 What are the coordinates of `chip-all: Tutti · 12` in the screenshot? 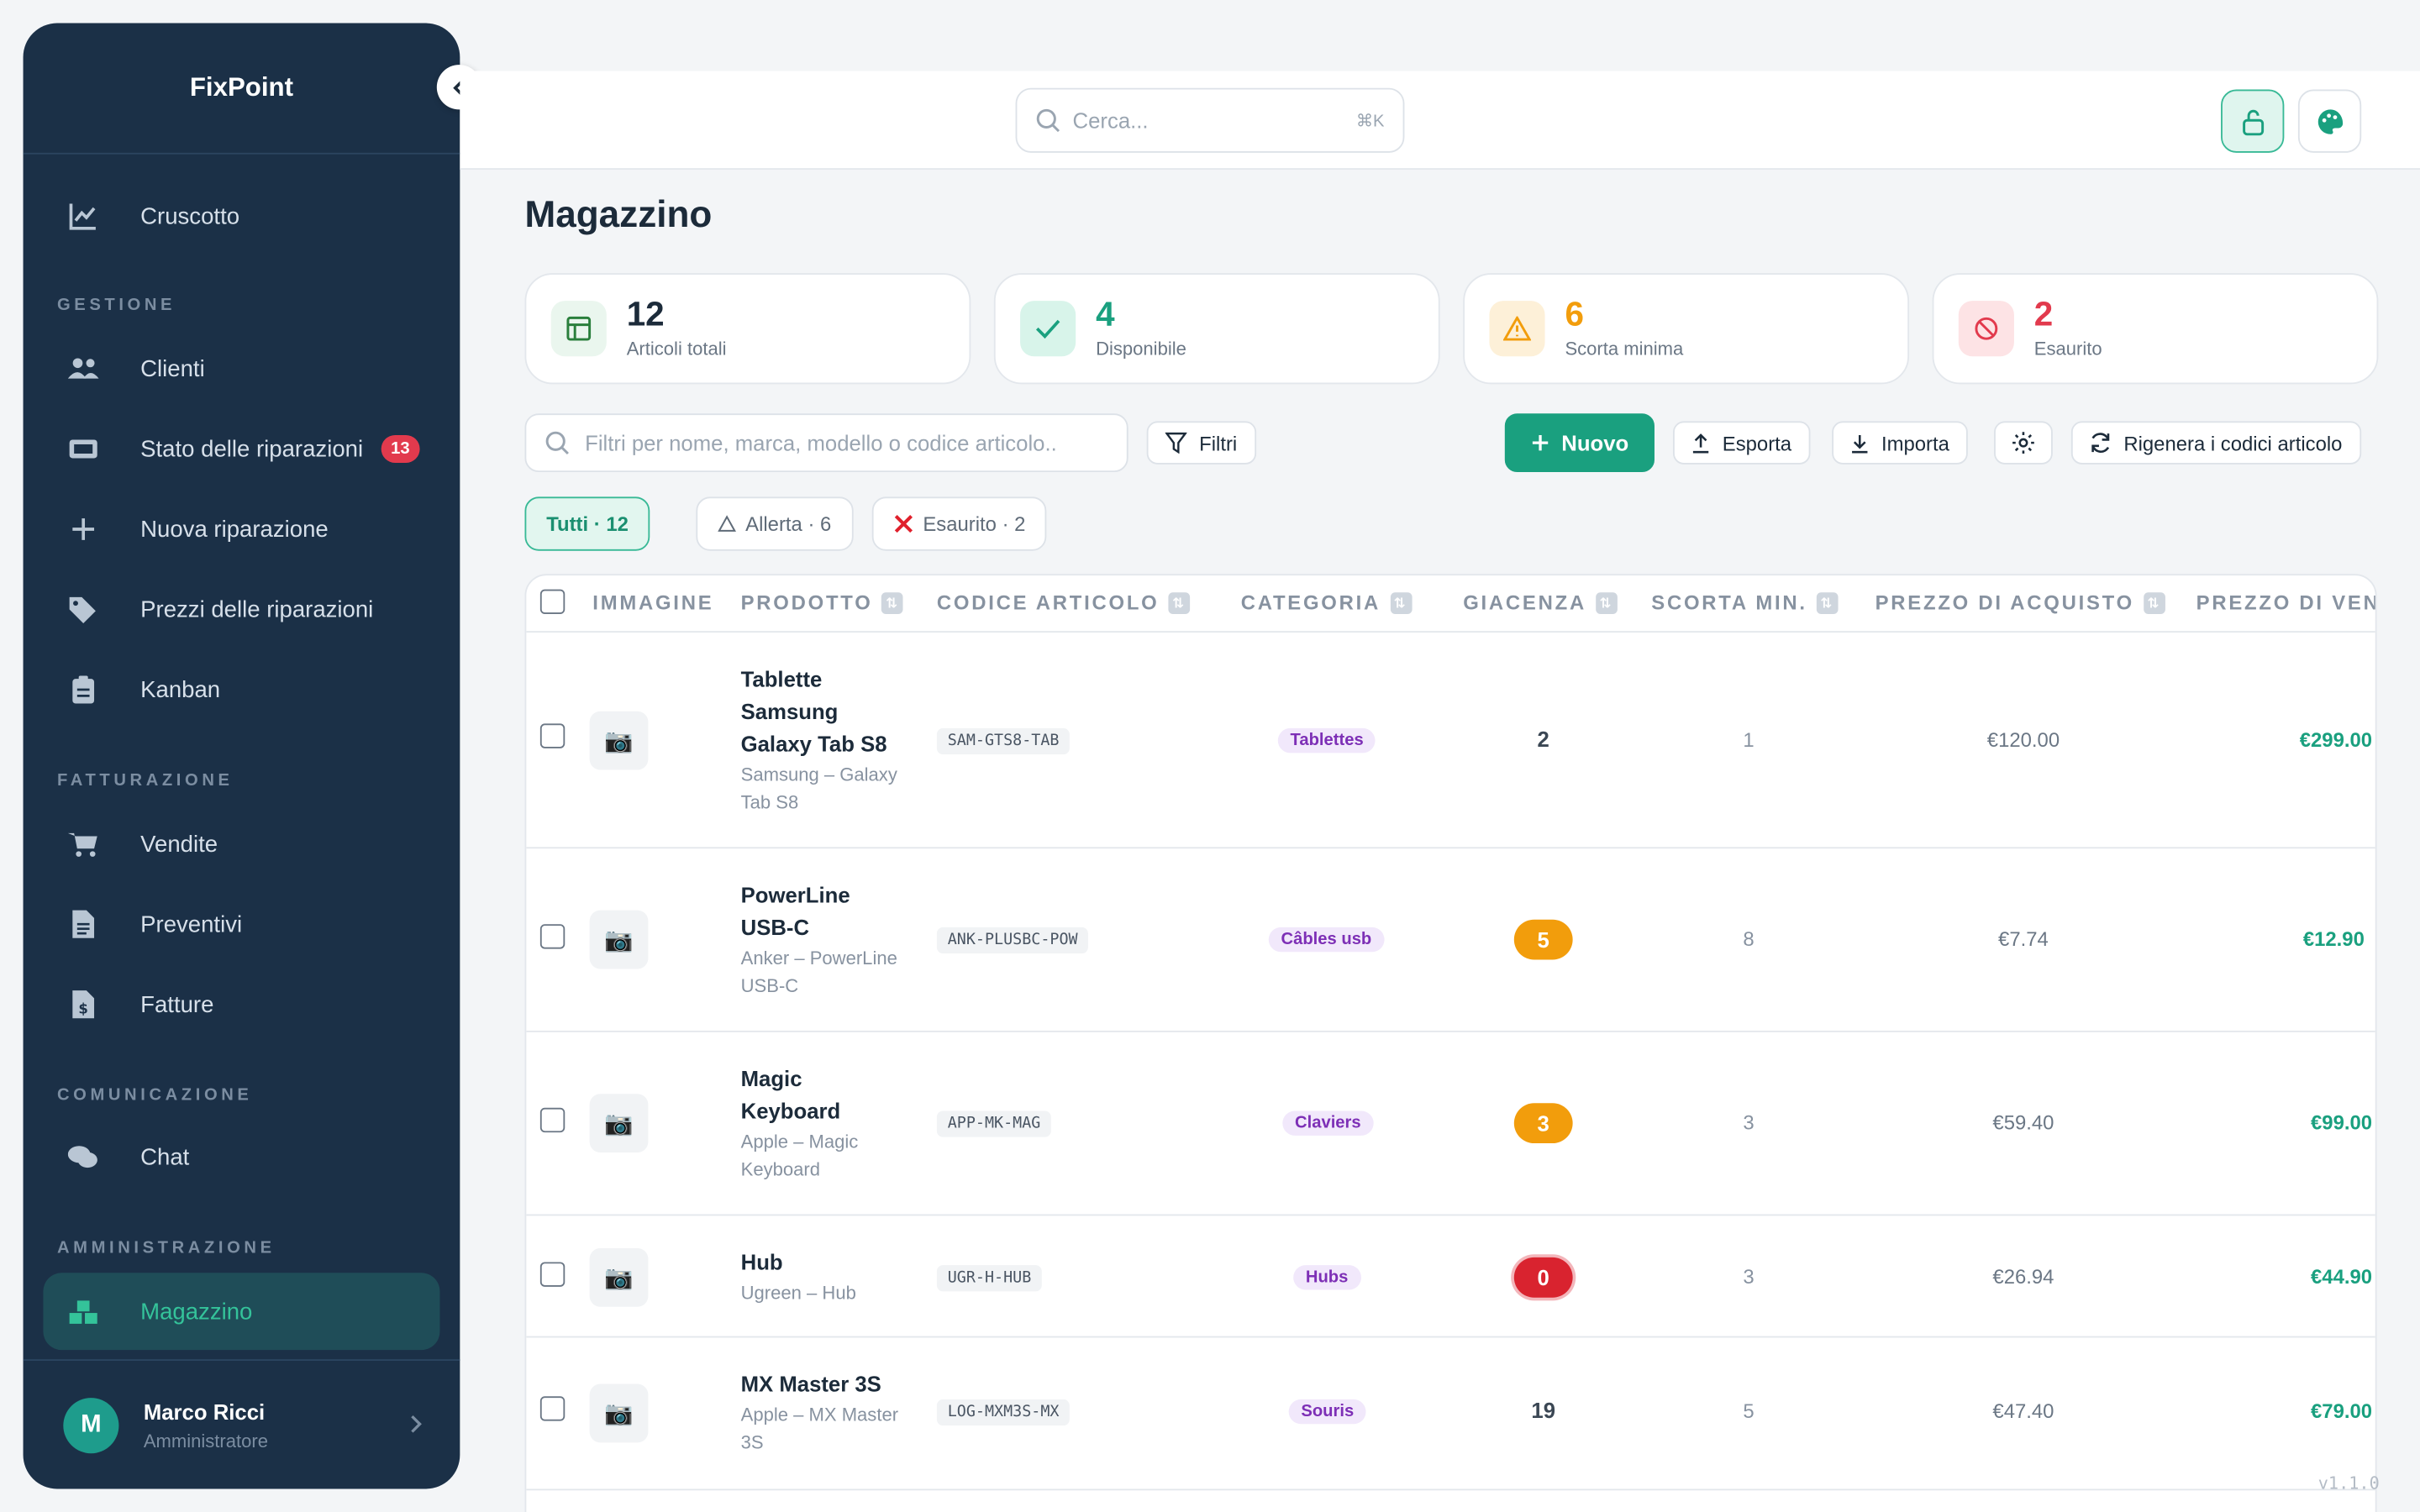 It's located at (587, 523).